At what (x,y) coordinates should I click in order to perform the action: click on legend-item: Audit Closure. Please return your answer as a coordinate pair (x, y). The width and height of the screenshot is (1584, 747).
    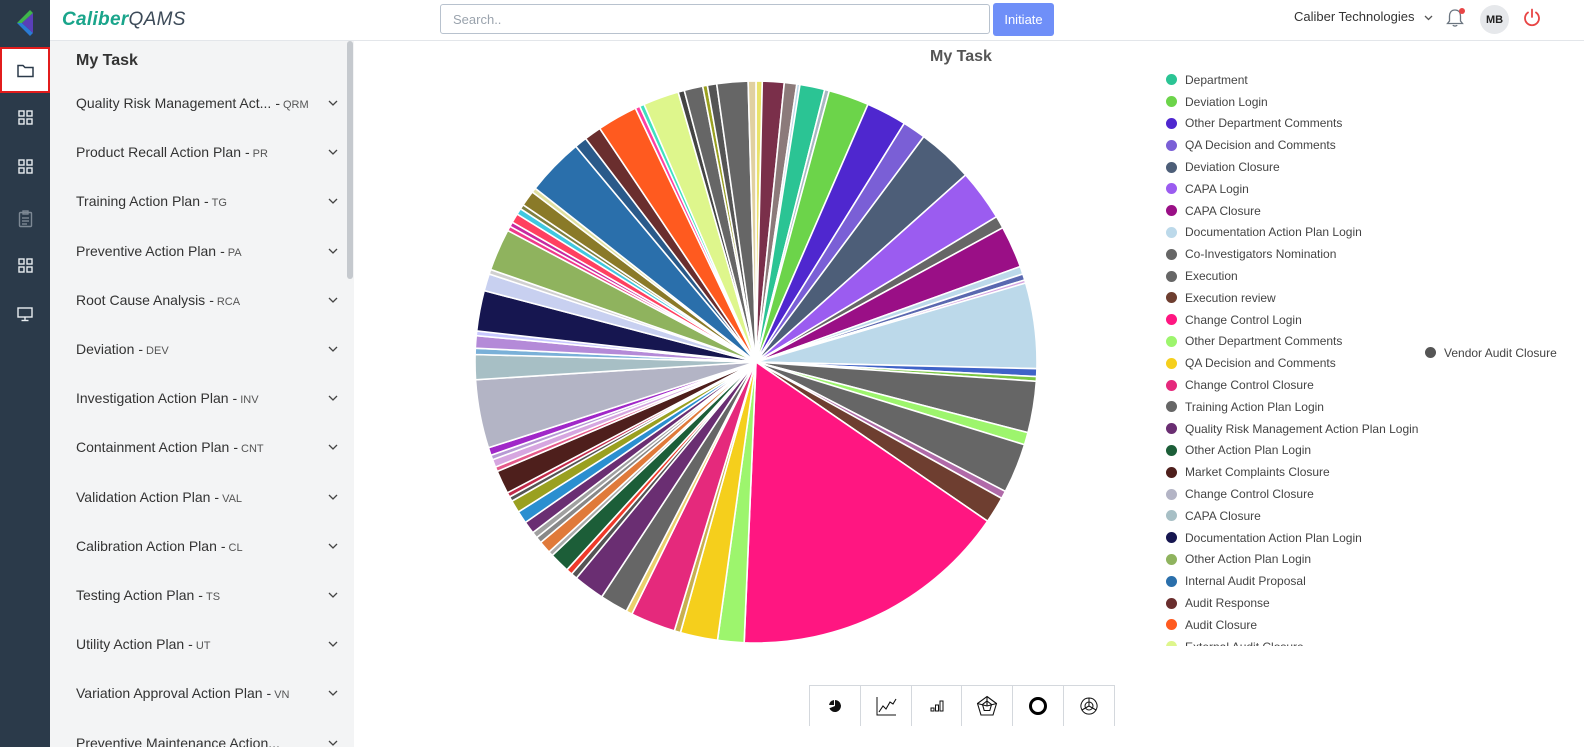
    Looking at the image, I should click on (1294, 625).